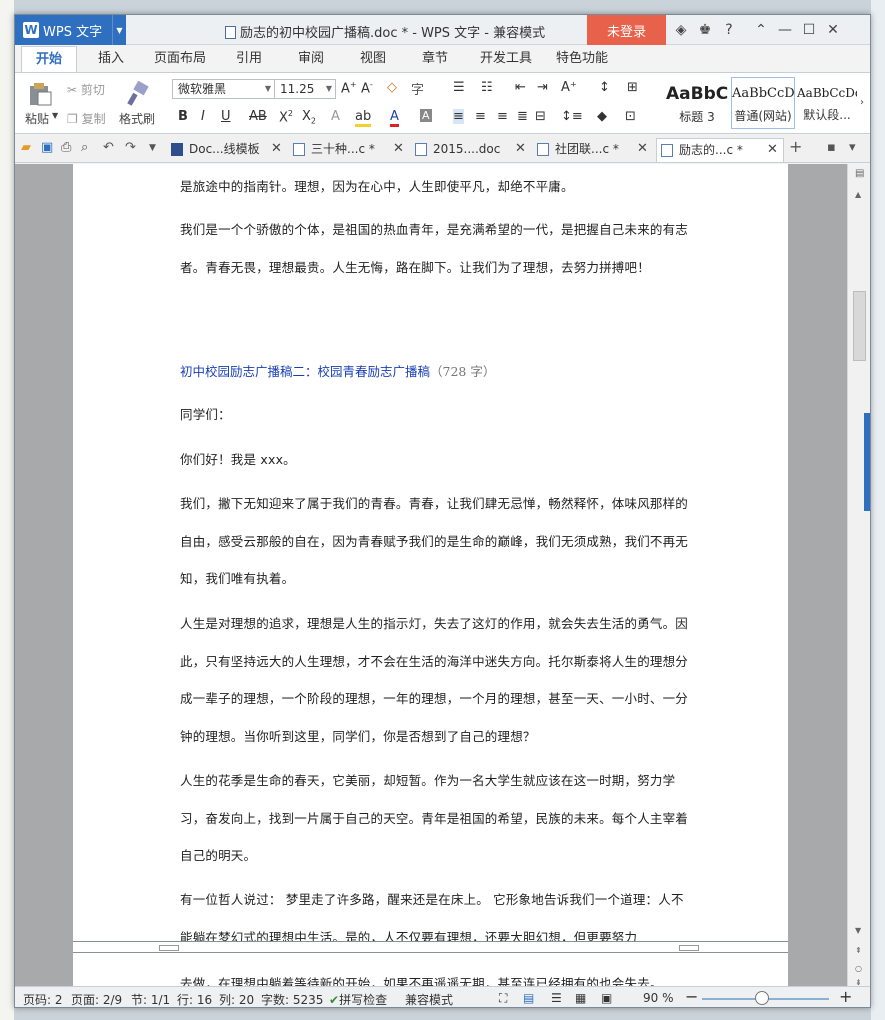 This screenshot has height=1020, width=885. Describe the element at coordinates (203, 116) in the screenshot. I see `italic-button: I` at that location.